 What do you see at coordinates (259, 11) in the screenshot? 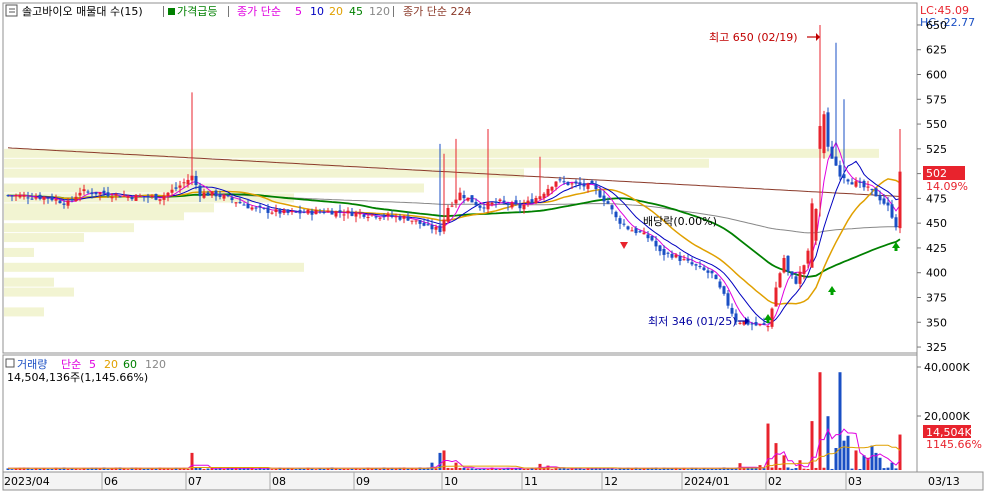
I see `legend-ma-label: 종가 단순` at bounding box center [259, 11].